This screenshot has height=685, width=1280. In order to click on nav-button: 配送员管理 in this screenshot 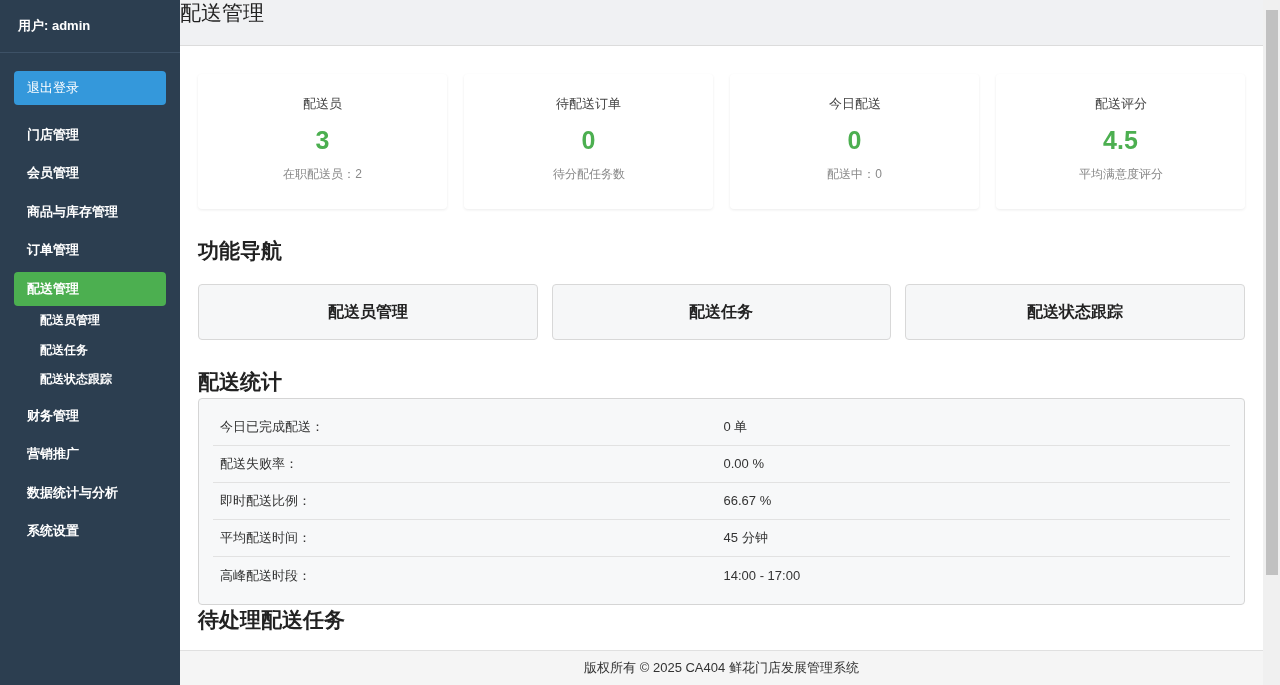, I will do `click(368, 312)`.